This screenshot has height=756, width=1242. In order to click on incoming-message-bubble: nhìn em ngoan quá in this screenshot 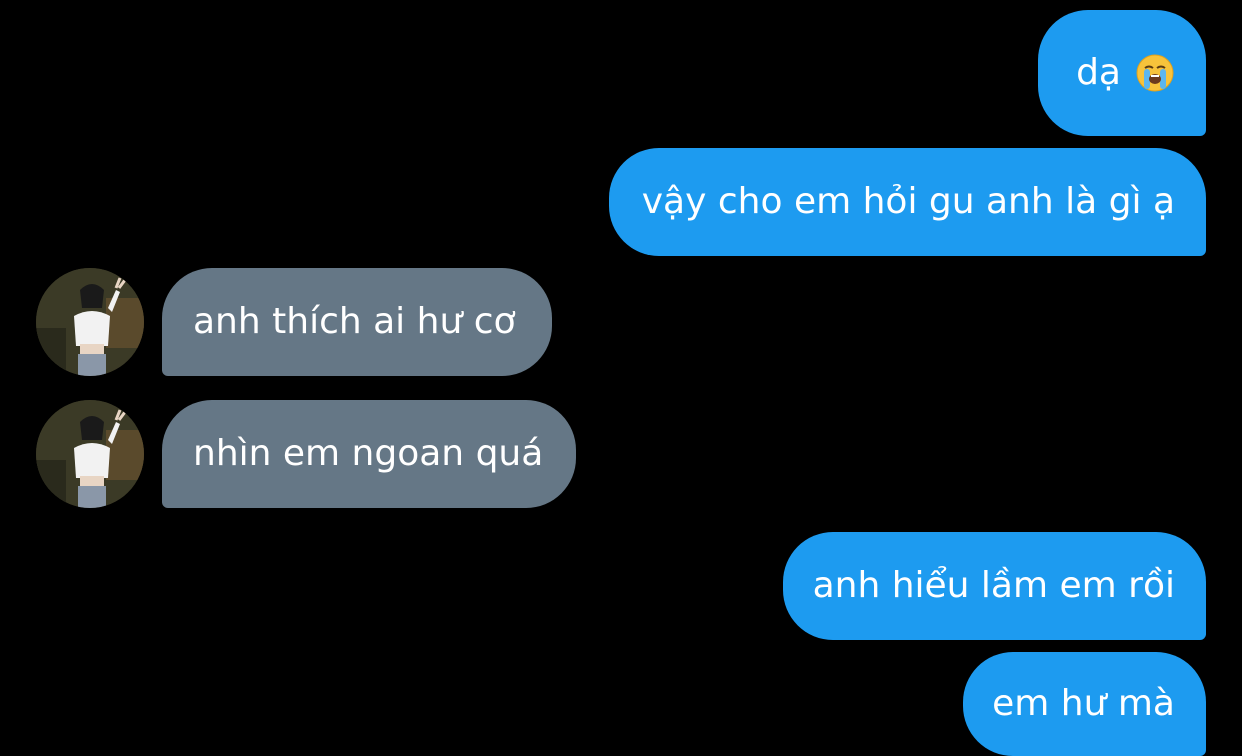, I will do `click(369, 454)`.